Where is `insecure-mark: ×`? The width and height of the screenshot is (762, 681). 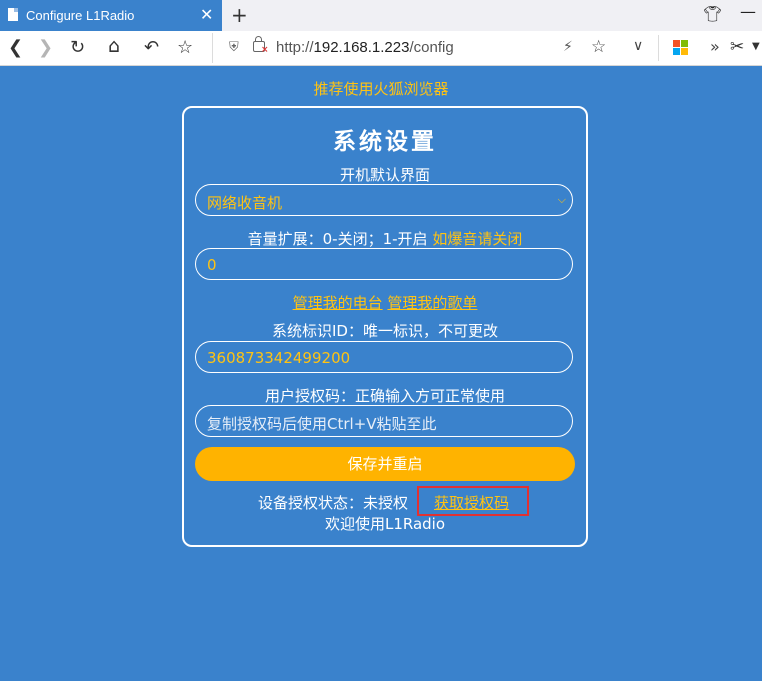 insecure-mark: × is located at coordinates (265, 50).